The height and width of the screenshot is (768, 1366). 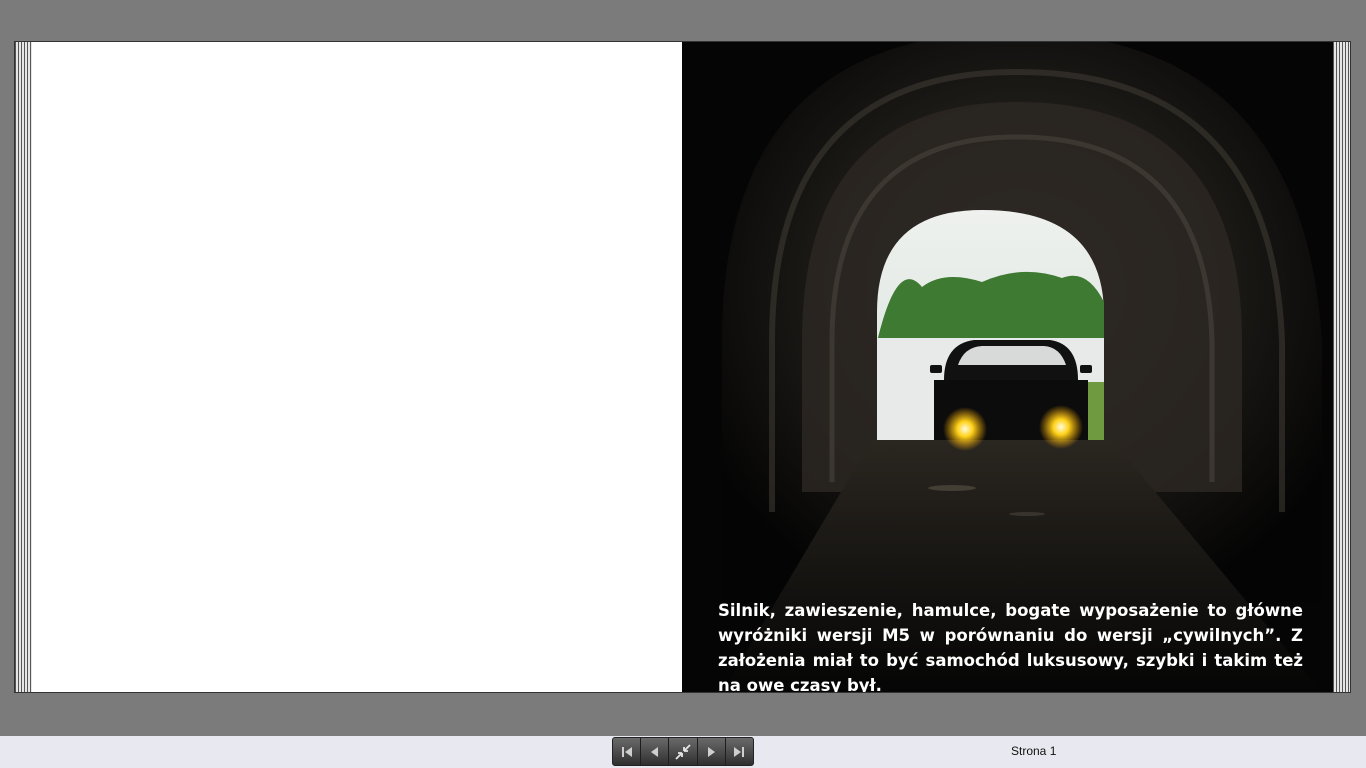 I want to click on prev-page-button, so click(x=655, y=751).